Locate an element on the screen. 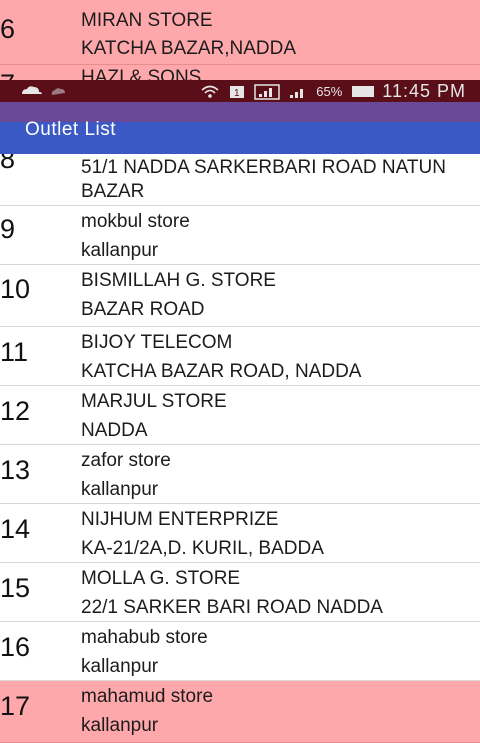  outlet-address: KATCHA BAZAR ROAD, NADDA is located at coordinates (221, 371).